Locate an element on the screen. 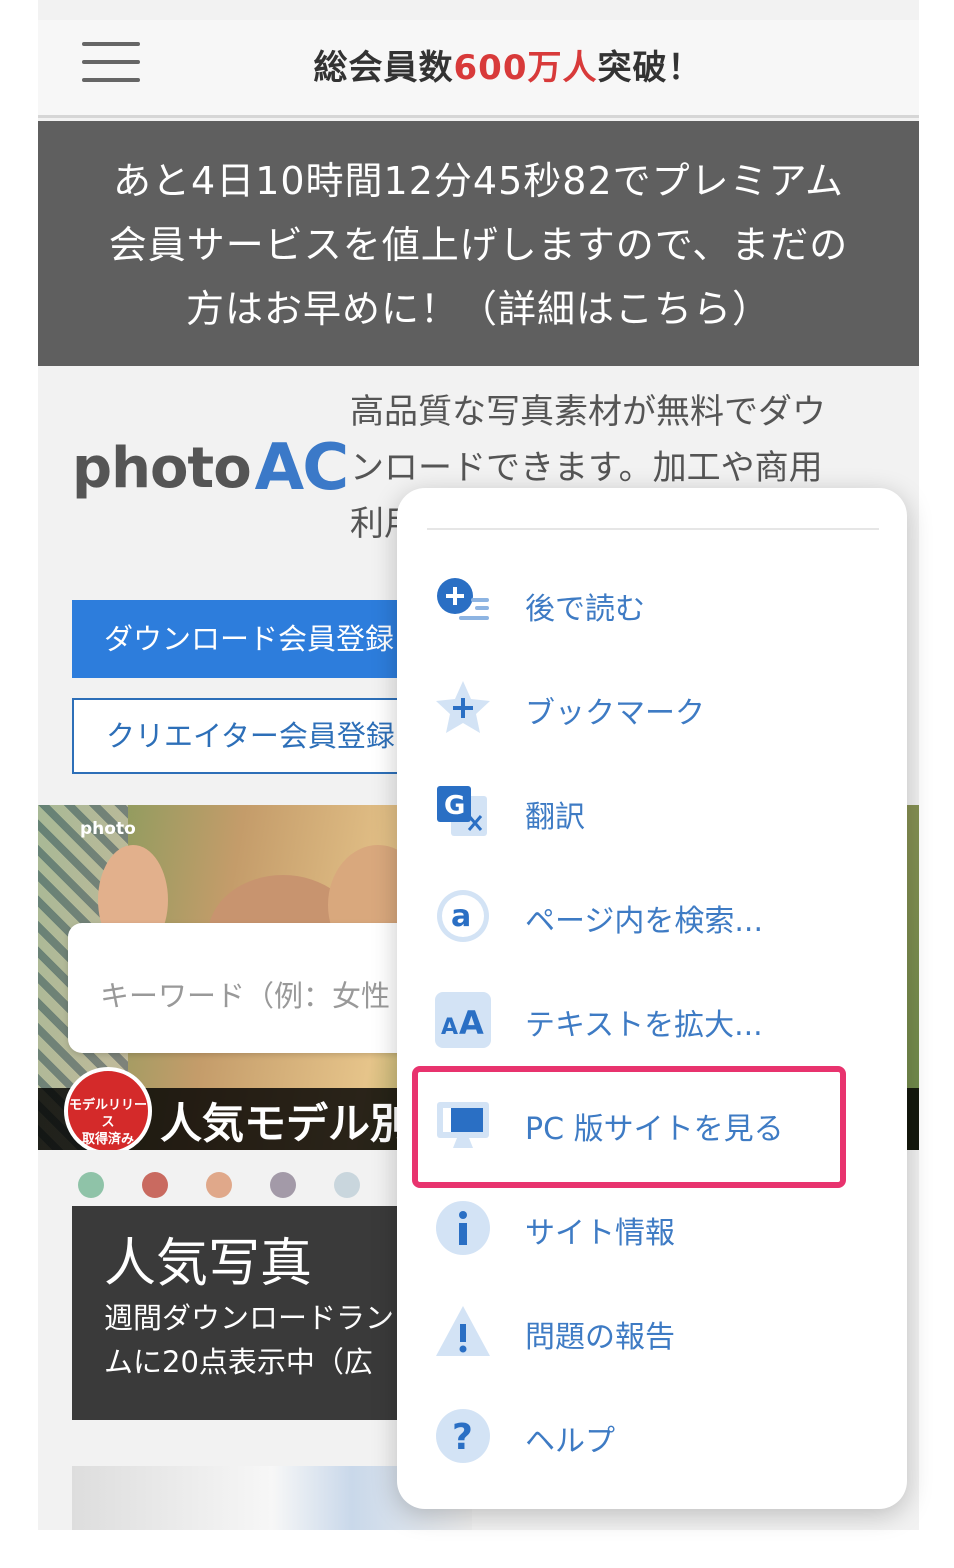 This screenshot has height=1568, width=954. badge-line: 取得済み is located at coordinates (107, 1139).